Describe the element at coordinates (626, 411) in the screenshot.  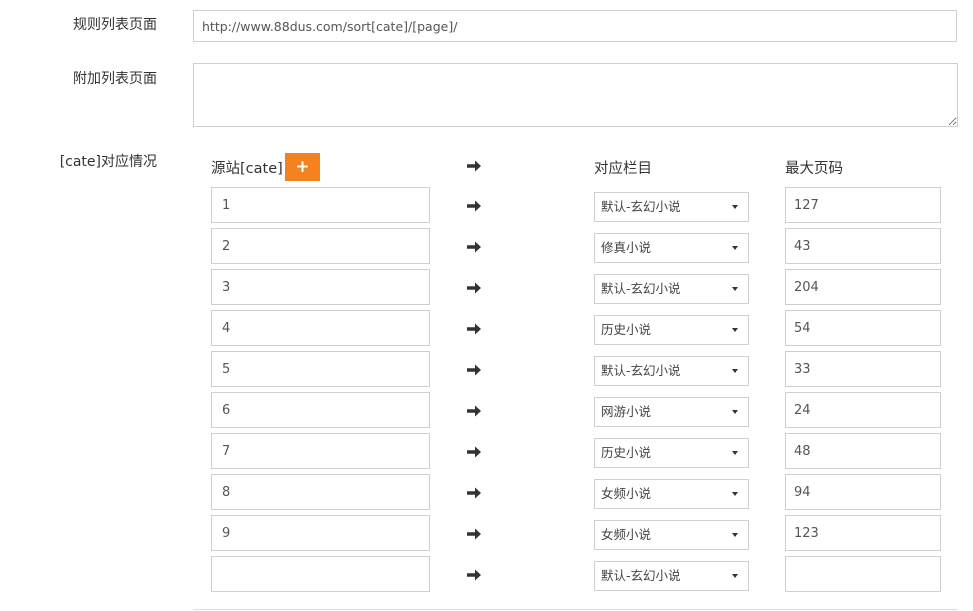
I see `category-select-value: 网游小说` at that location.